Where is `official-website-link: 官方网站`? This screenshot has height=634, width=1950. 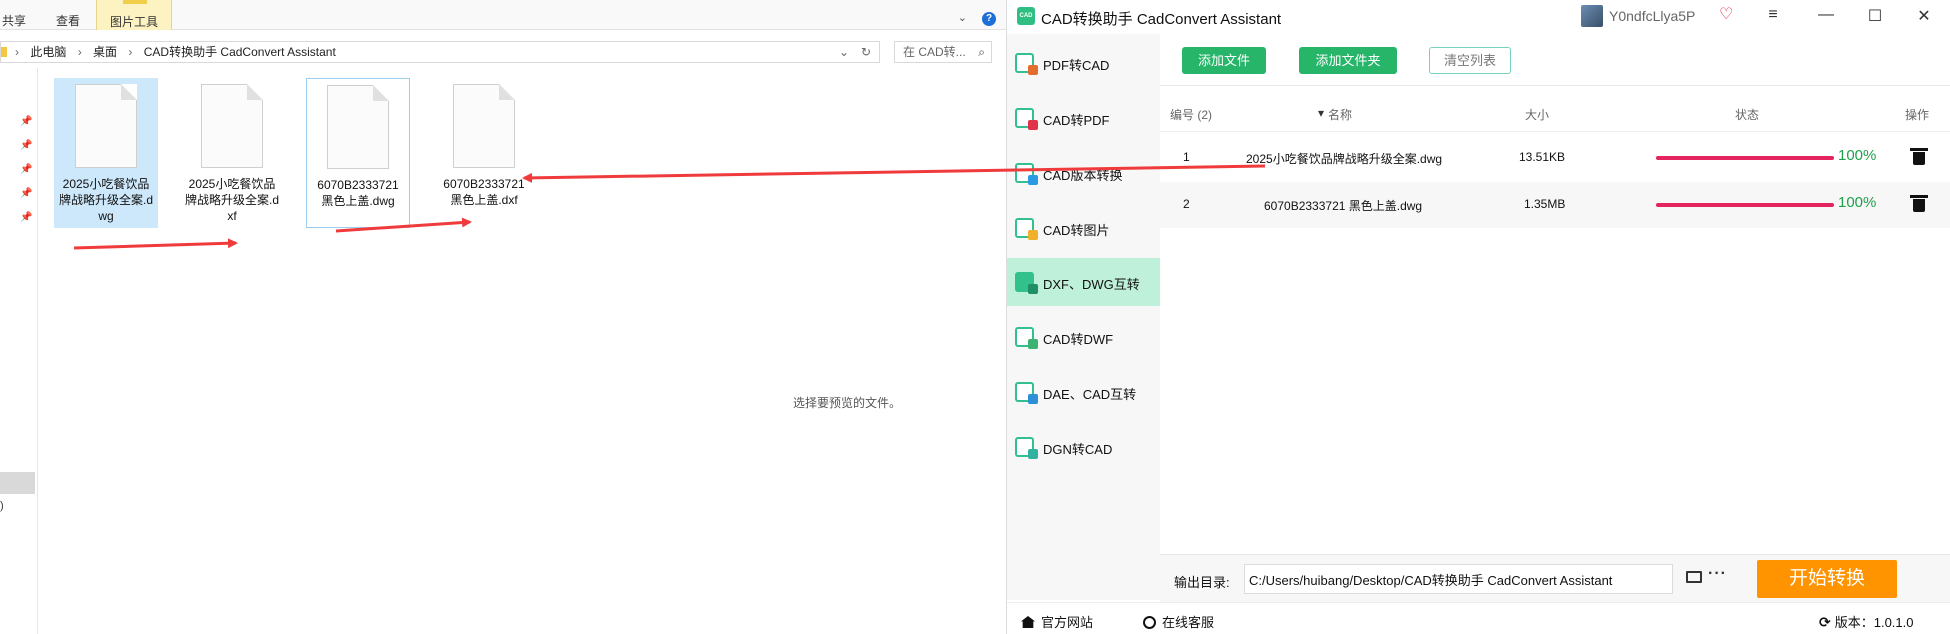
official-website-link: 官方网站 is located at coordinates (1057, 621).